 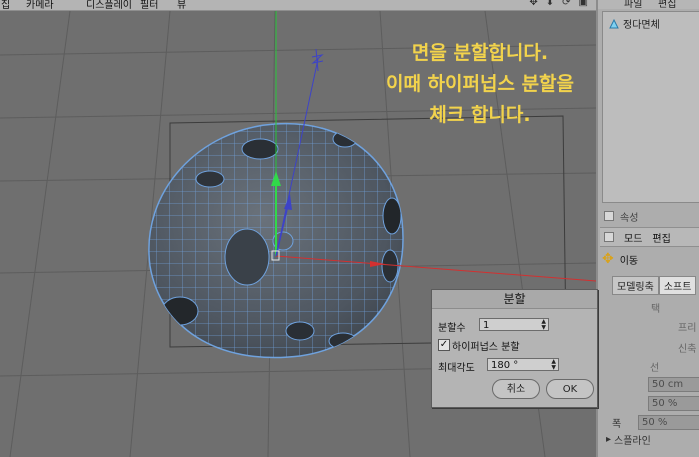 I want to click on menu-item-view: 뷰, so click(x=181, y=5).